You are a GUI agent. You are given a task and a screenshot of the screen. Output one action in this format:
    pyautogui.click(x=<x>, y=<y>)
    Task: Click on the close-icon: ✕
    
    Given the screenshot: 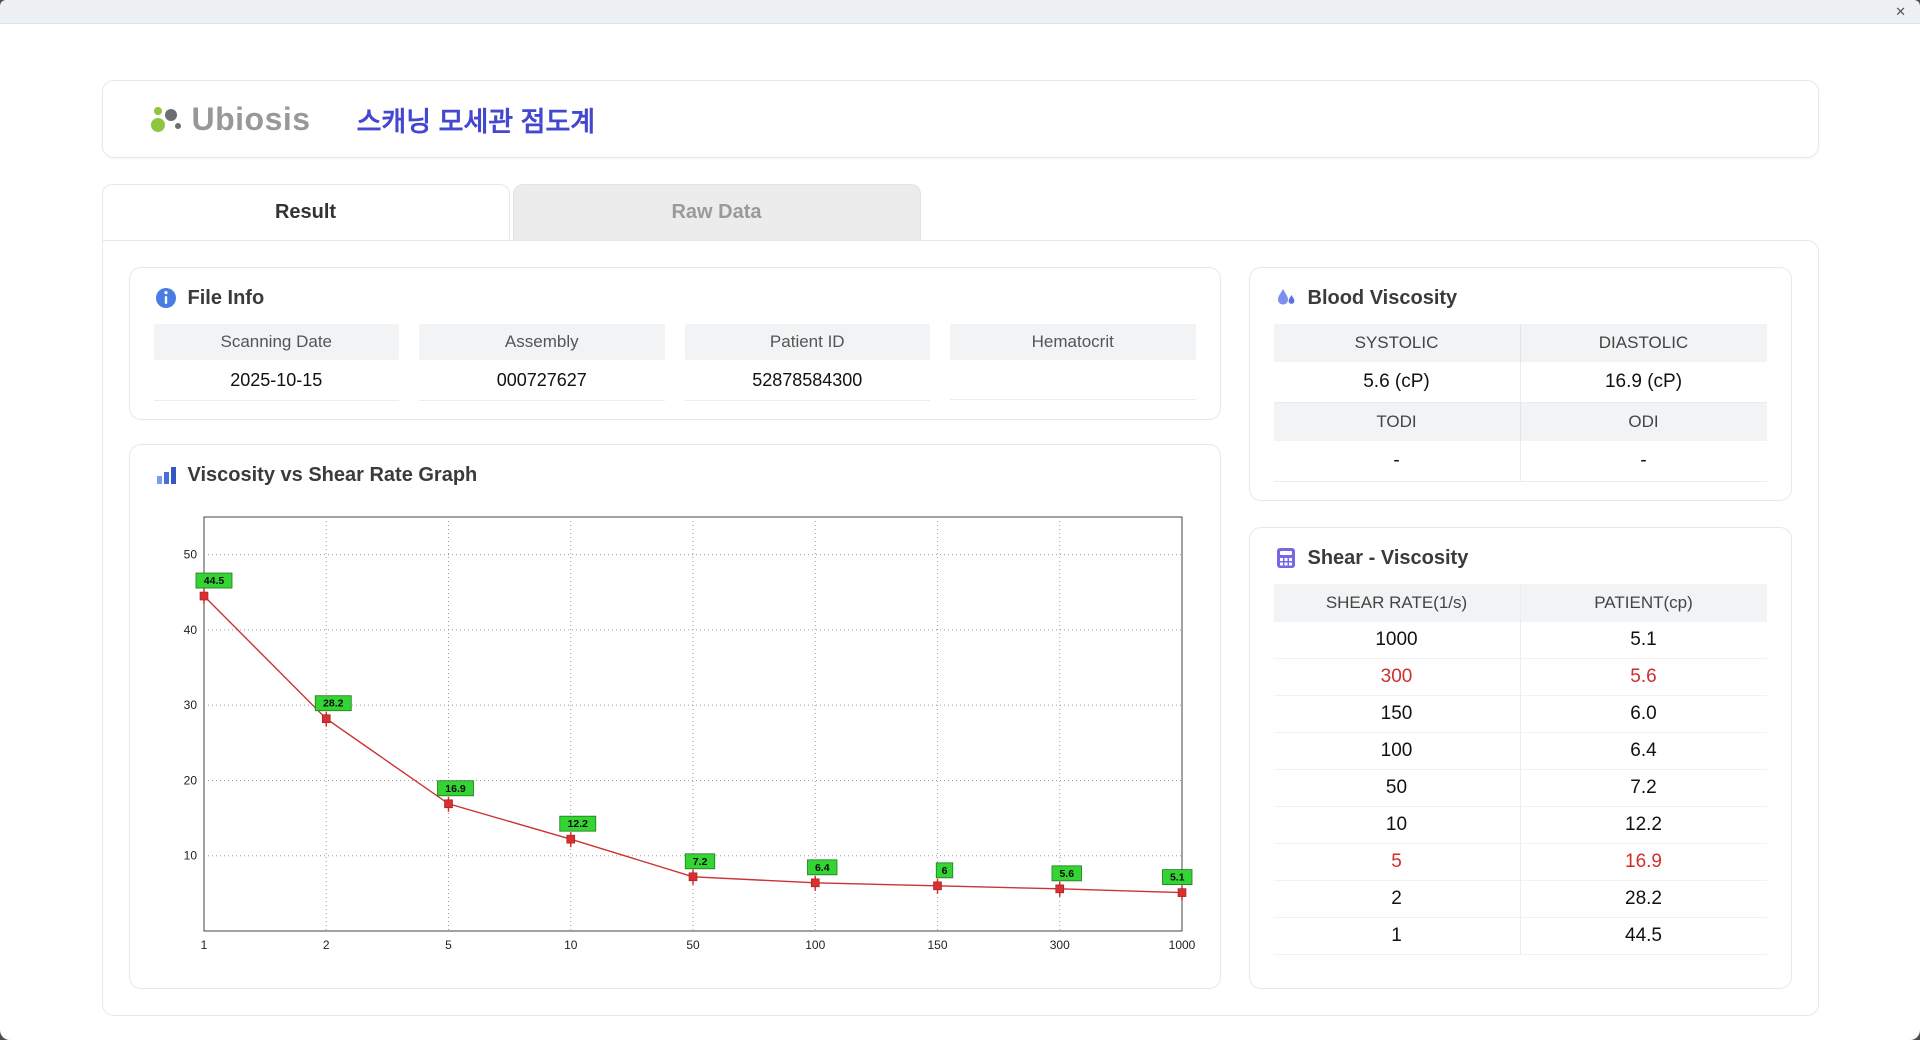 What is the action you would take?
    pyautogui.click(x=1900, y=11)
    